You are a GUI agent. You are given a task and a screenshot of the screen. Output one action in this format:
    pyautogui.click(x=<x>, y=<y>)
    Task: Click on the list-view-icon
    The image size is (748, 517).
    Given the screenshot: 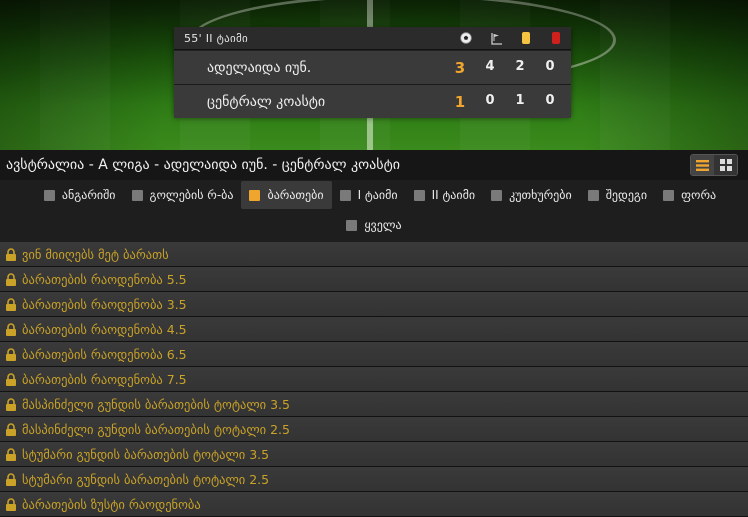 What is the action you would take?
    pyautogui.click(x=702, y=165)
    